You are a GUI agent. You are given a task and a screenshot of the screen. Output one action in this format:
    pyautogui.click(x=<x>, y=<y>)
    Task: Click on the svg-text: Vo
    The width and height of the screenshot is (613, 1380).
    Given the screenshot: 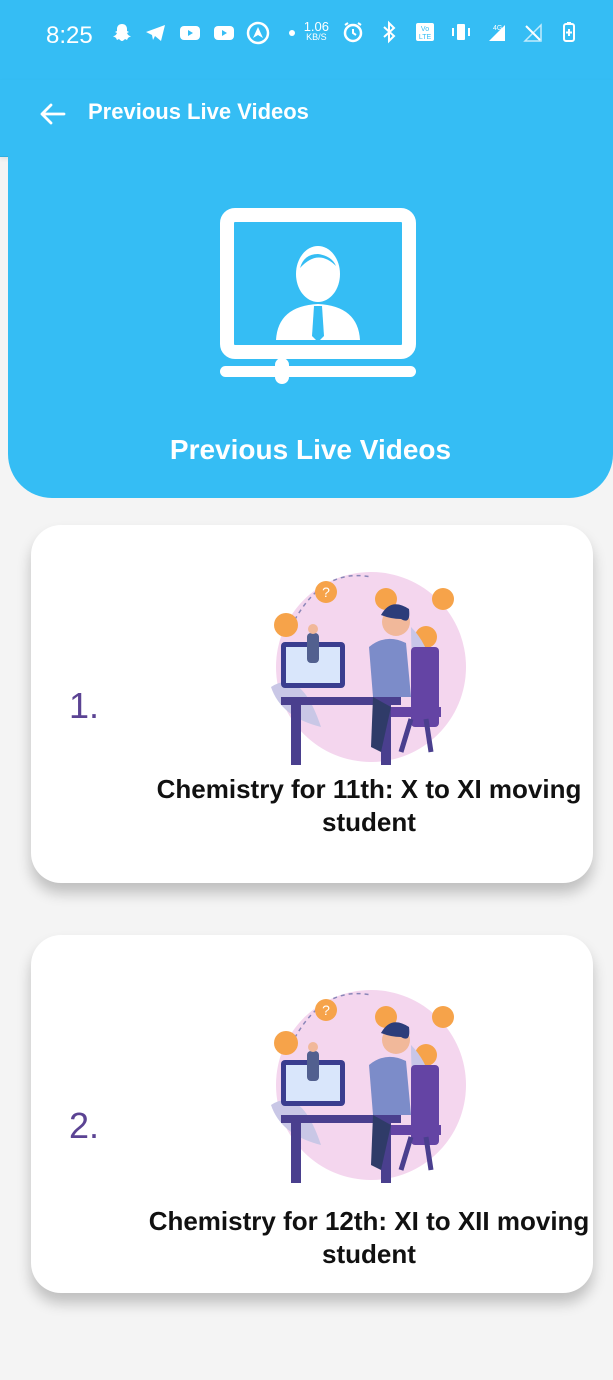 What is the action you would take?
    pyautogui.click(x=425, y=29)
    